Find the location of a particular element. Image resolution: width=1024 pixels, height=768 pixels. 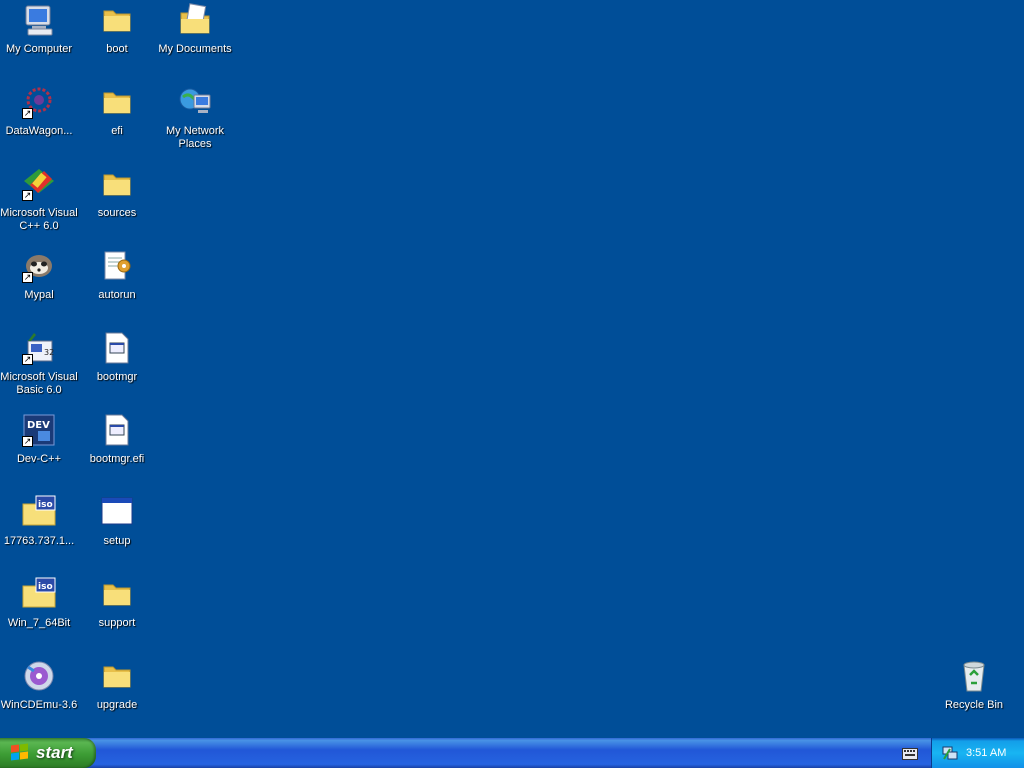

desktop-icon-dev-cpp: DEV ↗ Dev-C++ is located at coordinates (39, 439).